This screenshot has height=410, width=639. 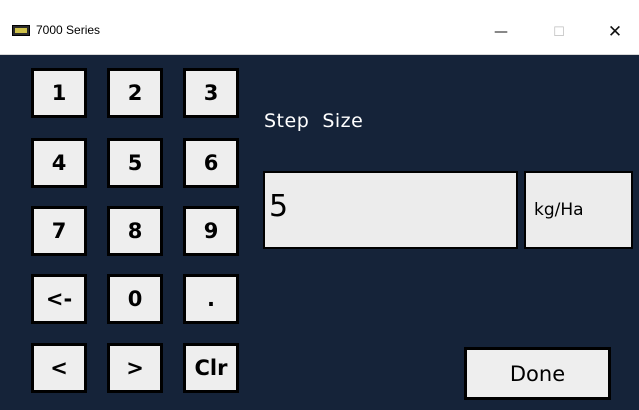 What do you see at coordinates (59, 93) in the screenshot?
I see `key-1: 1` at bounding box center [59, 93].